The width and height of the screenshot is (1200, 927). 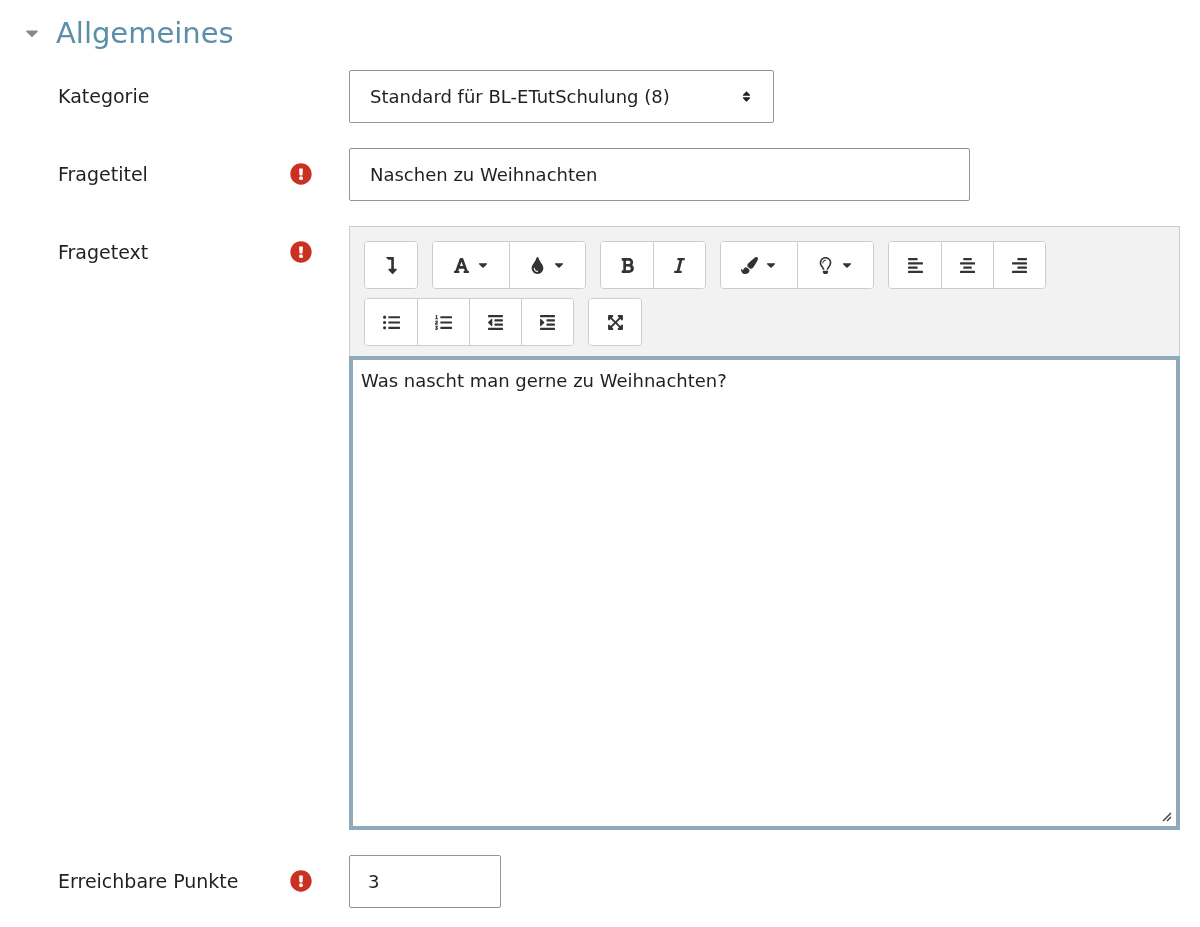 What do you see at coordinates (103, 251) in the screenshot?
I see `field-label: Fragetext` at bounding box center [103, 251].